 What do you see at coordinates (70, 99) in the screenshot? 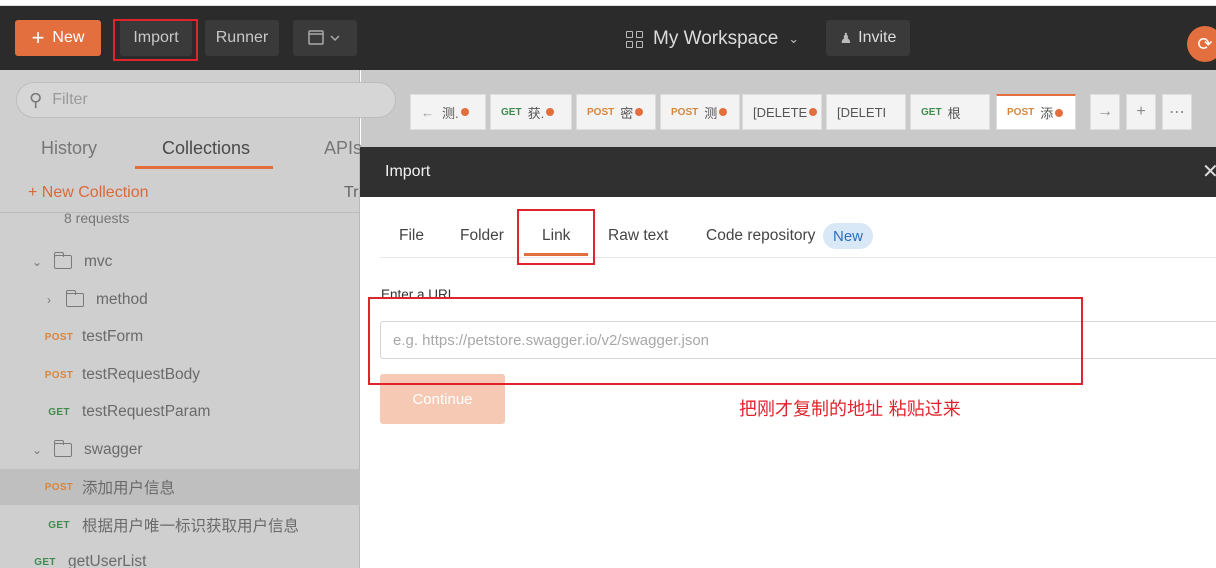
I see `filter-placeholder: Filter` at bounding box center [70, 99].